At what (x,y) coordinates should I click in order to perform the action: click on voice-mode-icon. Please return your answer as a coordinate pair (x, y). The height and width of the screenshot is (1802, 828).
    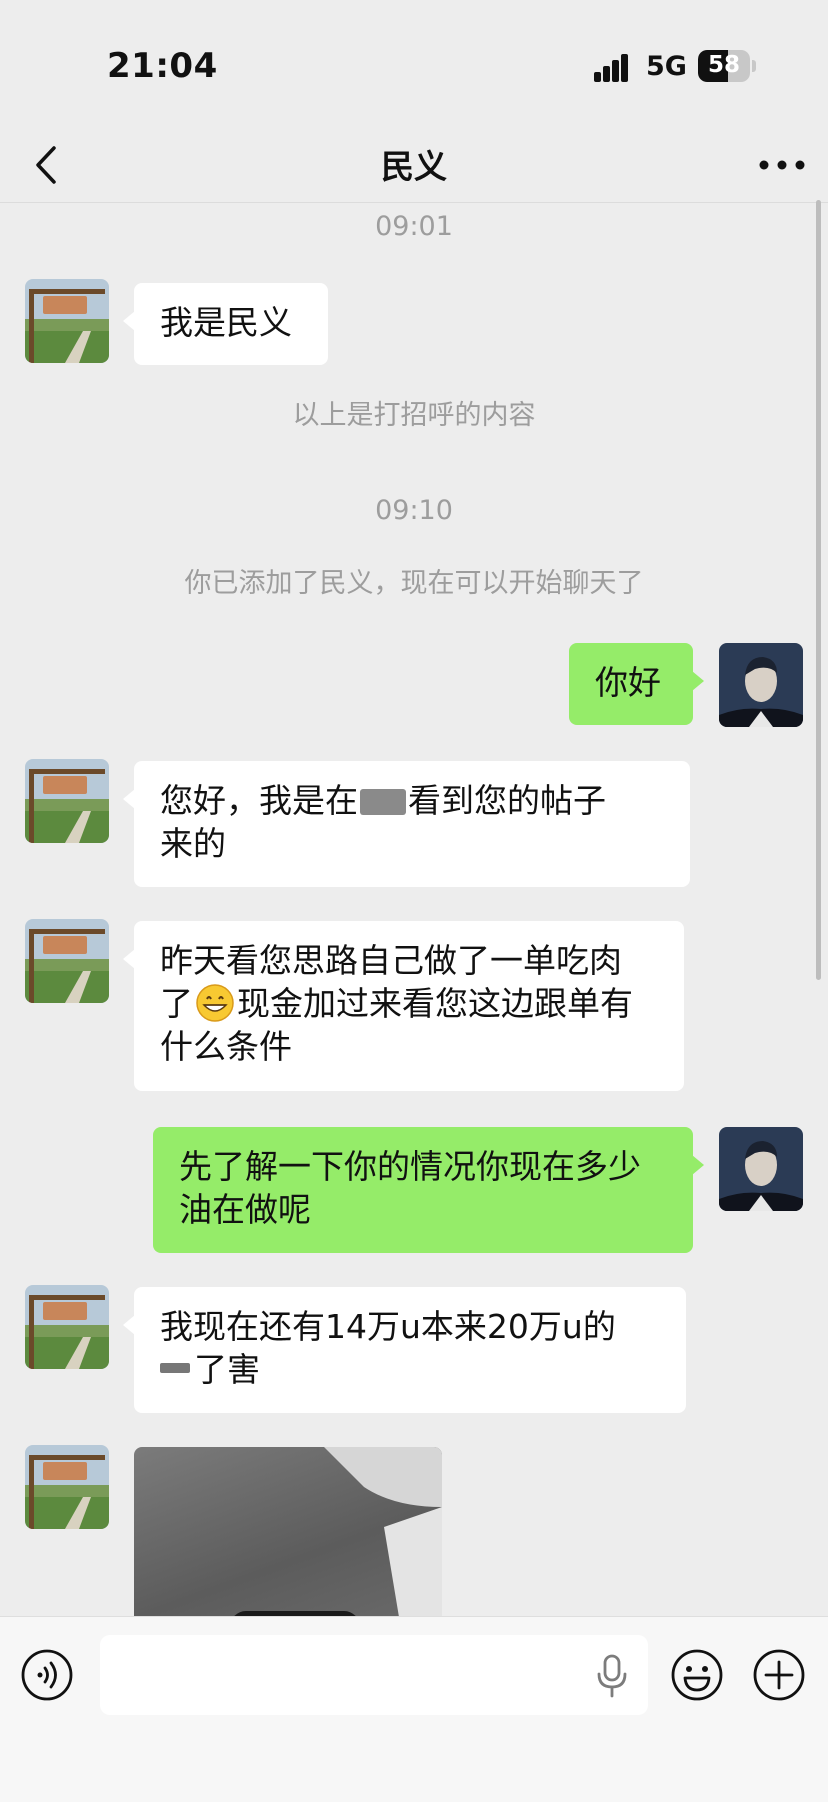
    Looking at the image, I should click on (47, 1675).